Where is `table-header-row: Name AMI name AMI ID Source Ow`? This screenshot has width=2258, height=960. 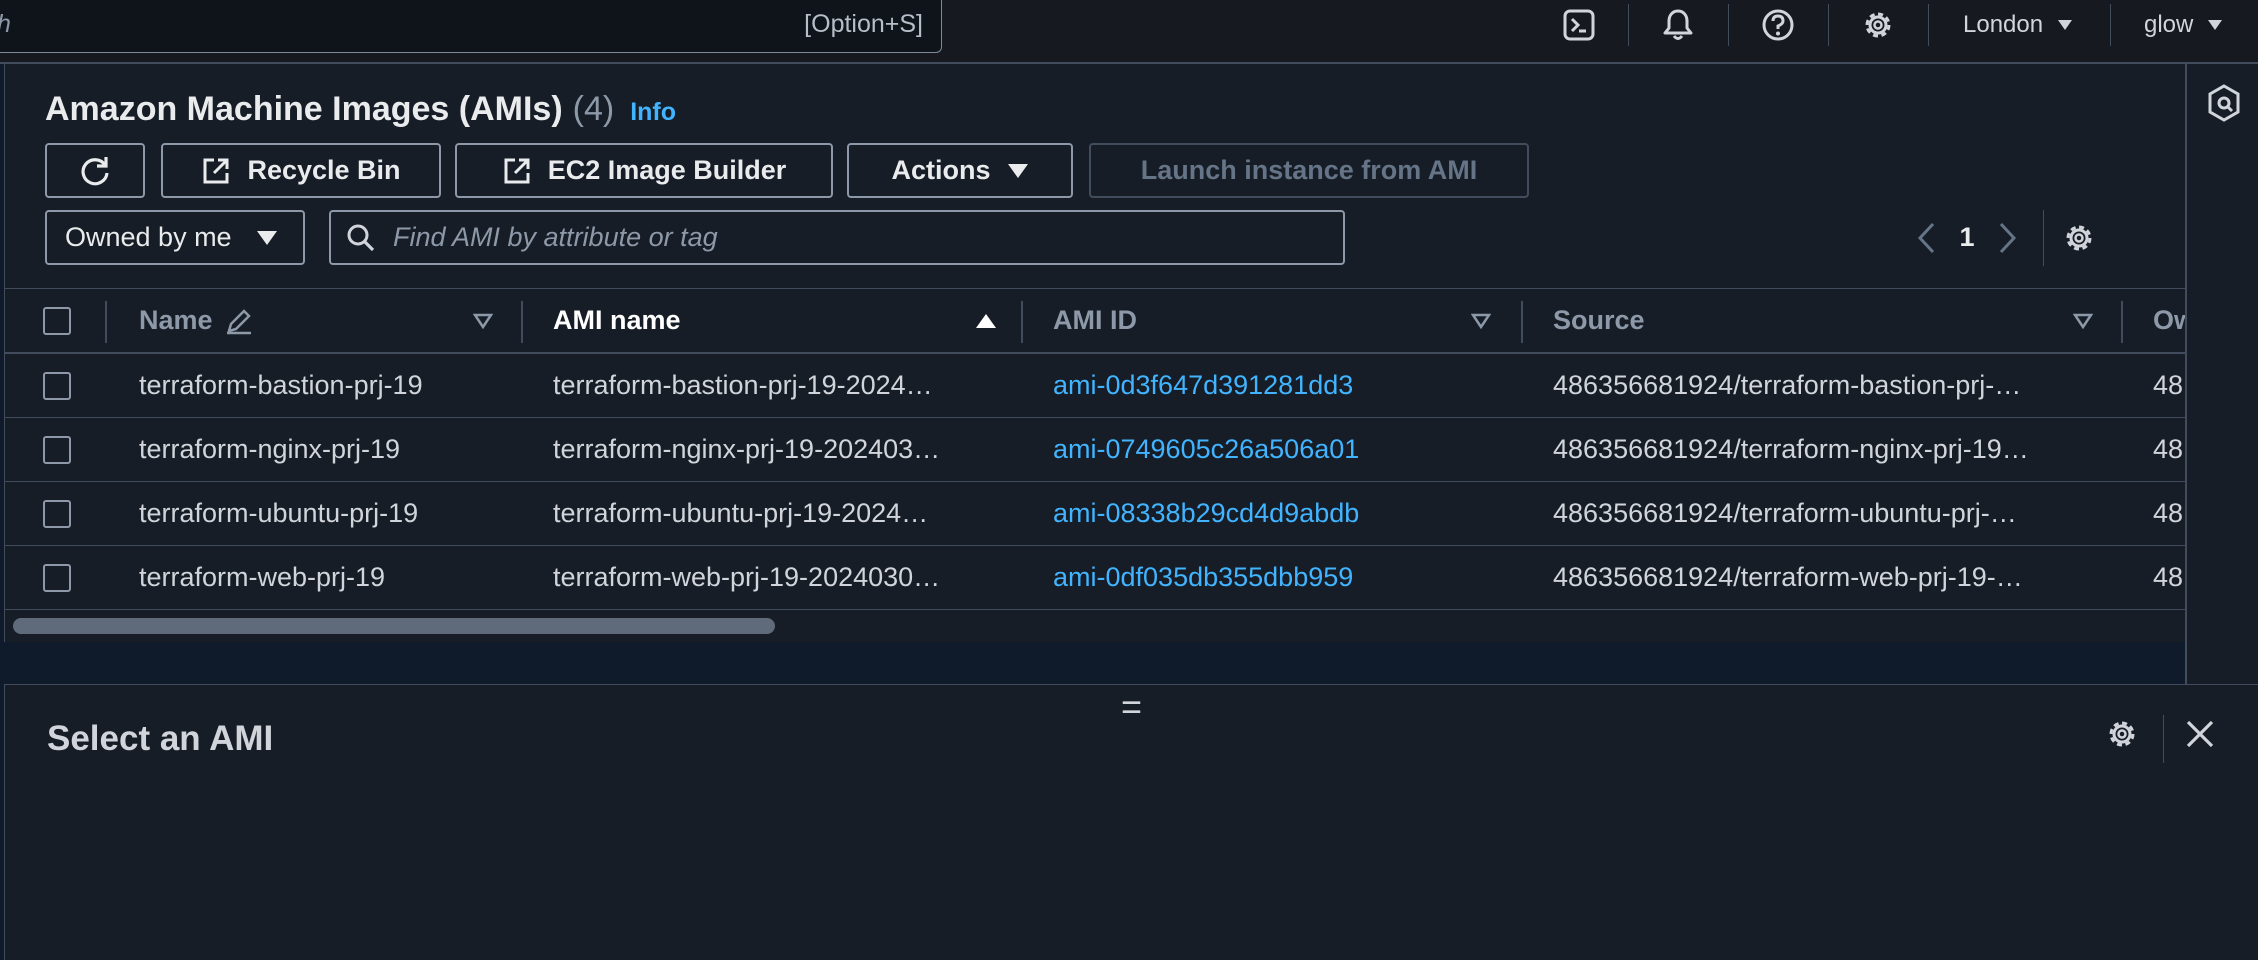 table-header-row: Name AMI name AMI ID Source Ow is located at coordinates (1095, 321).